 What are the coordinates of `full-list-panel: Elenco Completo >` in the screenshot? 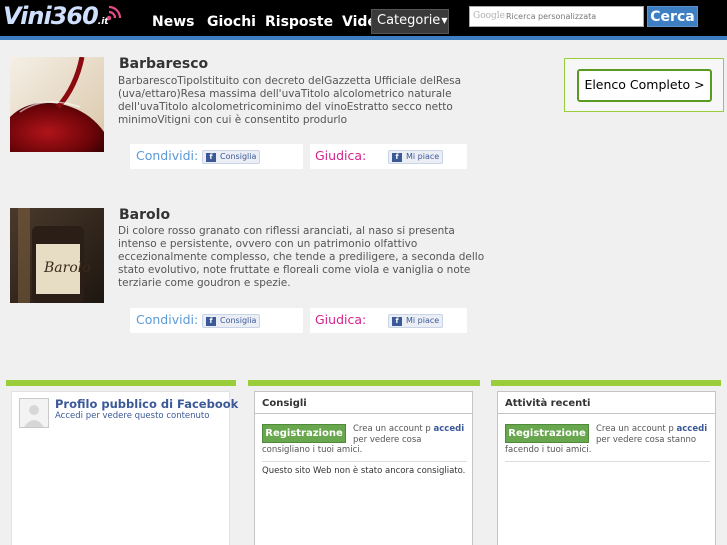 It's located at (644, 85).